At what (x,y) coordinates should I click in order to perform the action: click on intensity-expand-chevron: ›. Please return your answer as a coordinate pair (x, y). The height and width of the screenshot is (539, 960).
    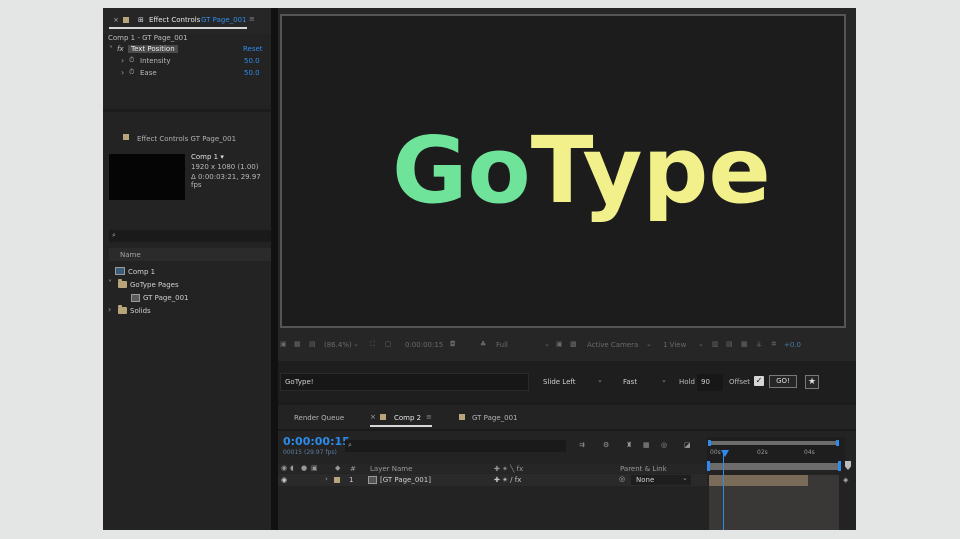
    Looking at the image, I should click on (122, 61).